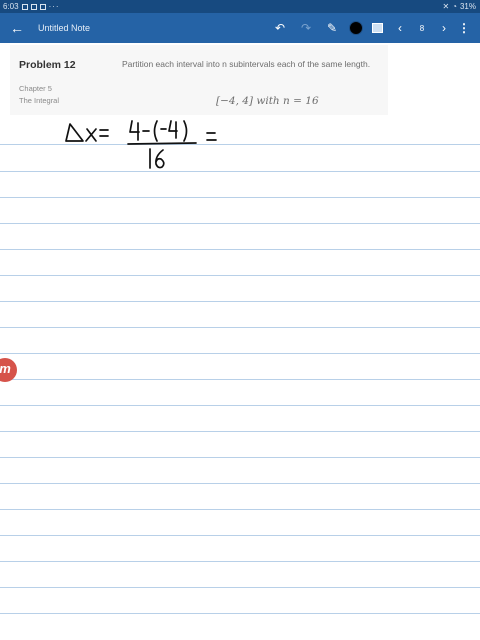 The image size is (480, 640). What do you see at coordinates (91, 135) in the screenshot?
I see `ink-x` at bounding box center [91, 135].